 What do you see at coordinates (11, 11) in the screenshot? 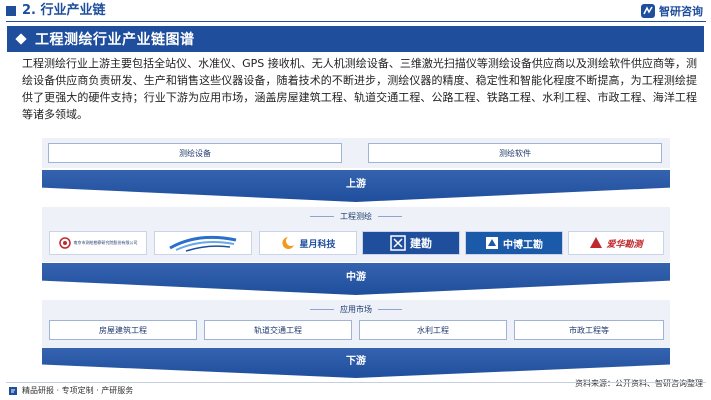
I see `header-square-icon` at bounding box center [11, 11].